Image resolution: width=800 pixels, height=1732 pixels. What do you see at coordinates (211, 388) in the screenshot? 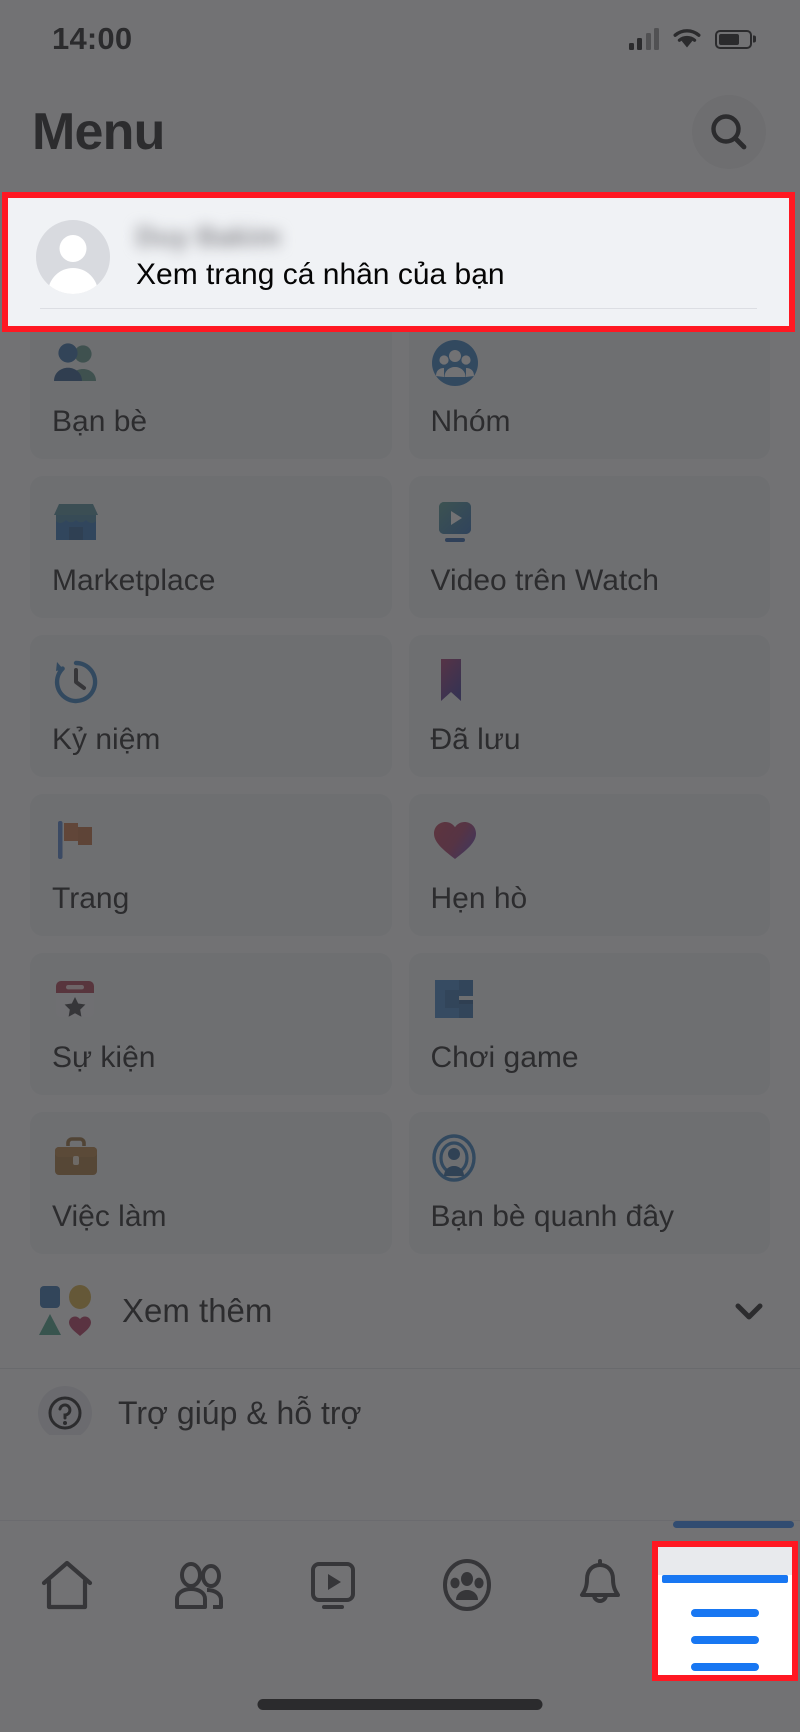
I see `menu-tile-friends: Bạn bè` at bounding box center [211, 388].